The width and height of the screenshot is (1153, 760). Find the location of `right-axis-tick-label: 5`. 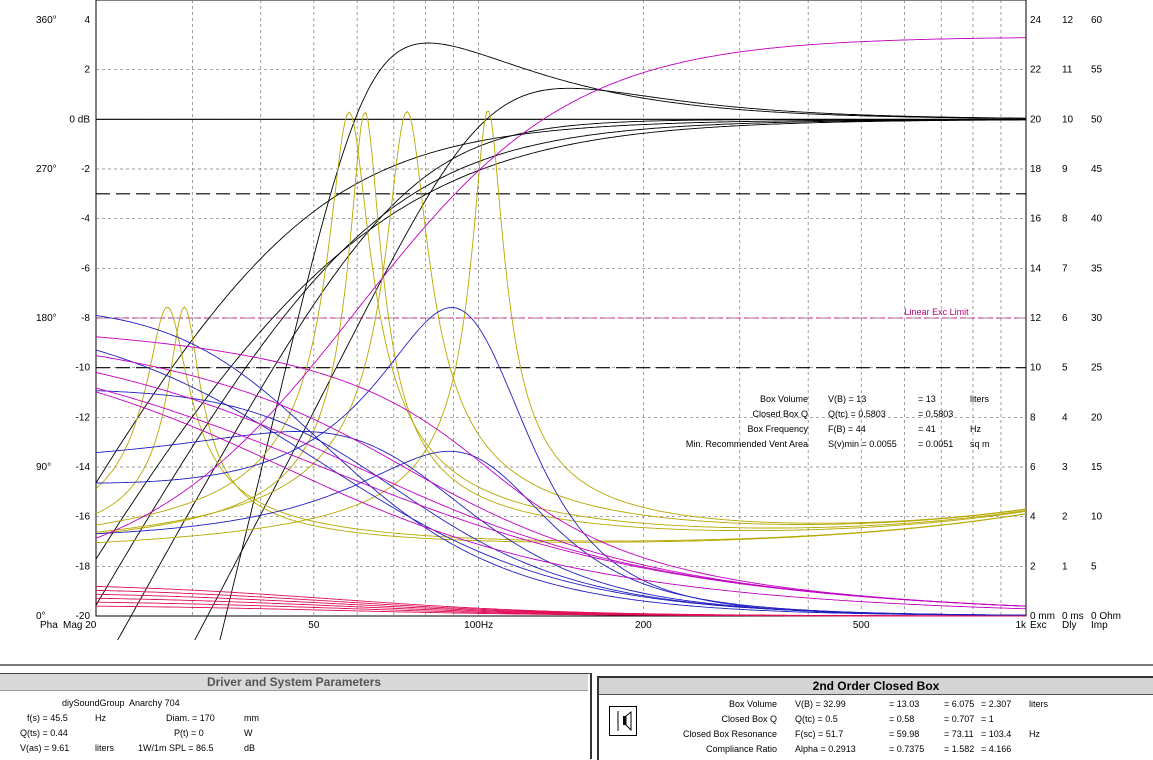

right-axis-tick-label: 5 is located at coordinates (1094, 566).